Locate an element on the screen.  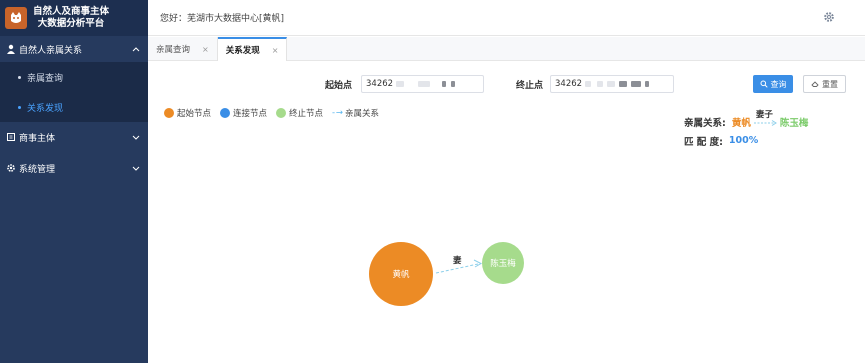
sidebar-item-kinship-query: 亲属查询 is located at coordinates (74, 77).